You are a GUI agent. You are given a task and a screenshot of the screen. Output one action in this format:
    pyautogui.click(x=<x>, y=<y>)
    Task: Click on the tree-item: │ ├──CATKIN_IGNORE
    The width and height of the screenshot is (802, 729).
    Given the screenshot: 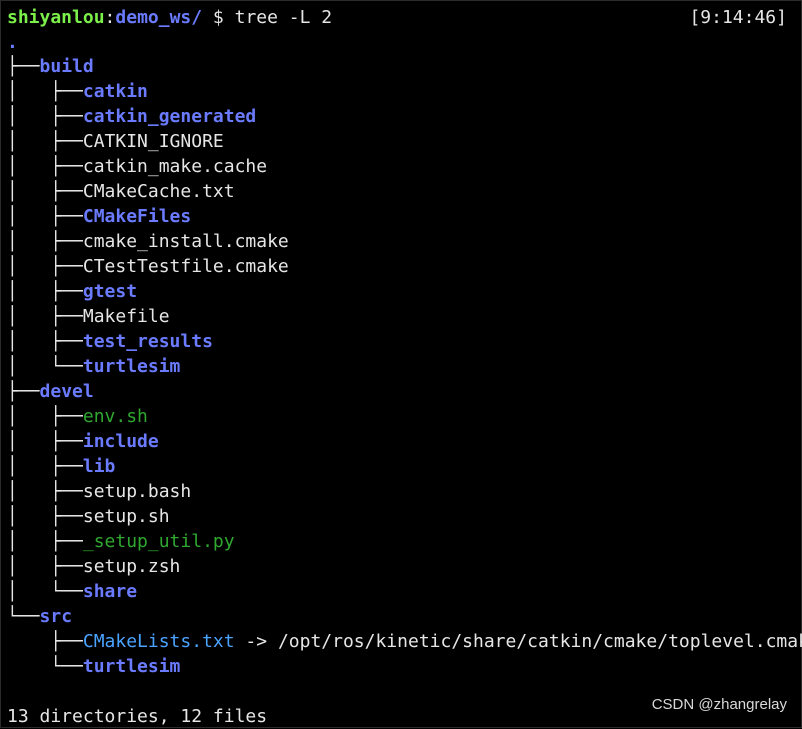 What is the action you would take?
    pyautogui.click(x=115, y=141)
    